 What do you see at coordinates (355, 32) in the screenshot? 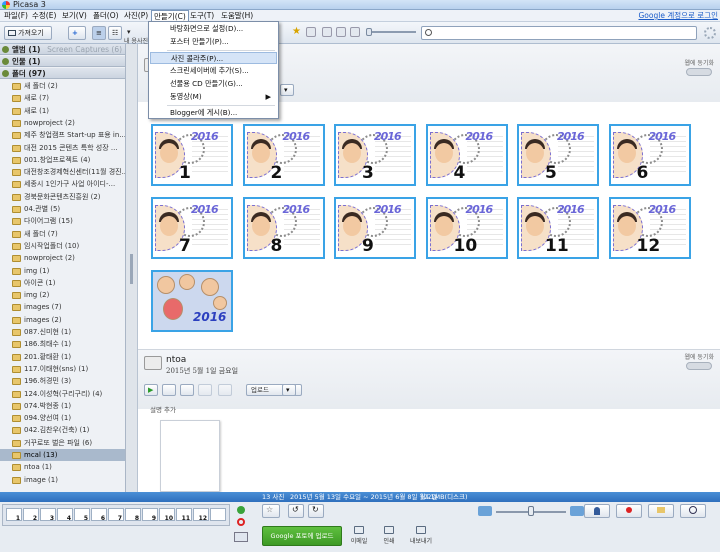
I see `upload-filter-icon` at bounding box center [355, 32].